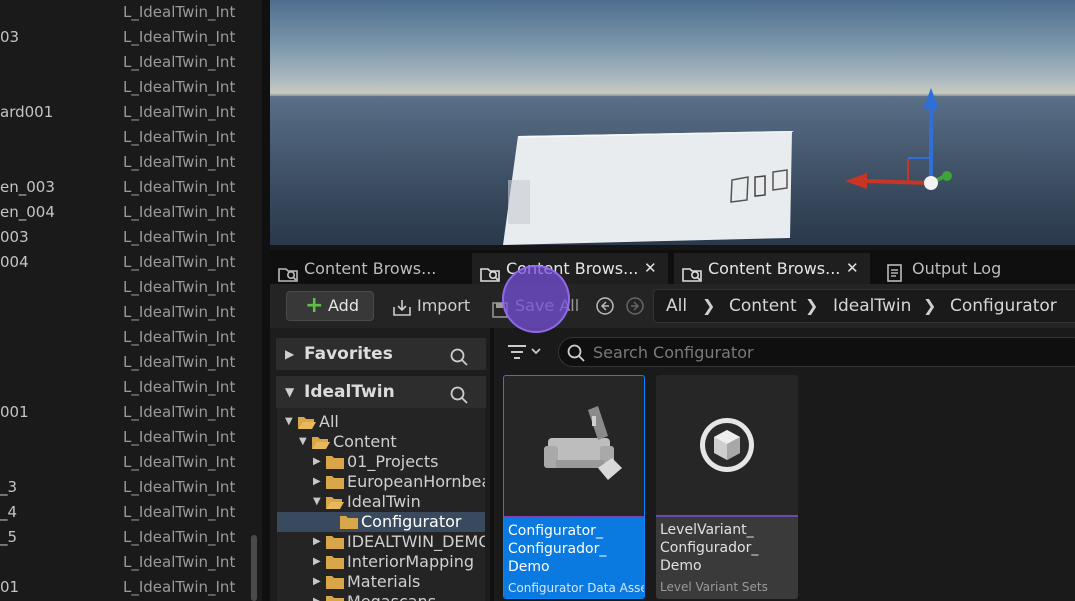 The width and height of the screenshot is (1075, 601). What do you see at coordinates (648, 188) in the screenshot?
I see `building-mesh` at bounding box center [648, 188].